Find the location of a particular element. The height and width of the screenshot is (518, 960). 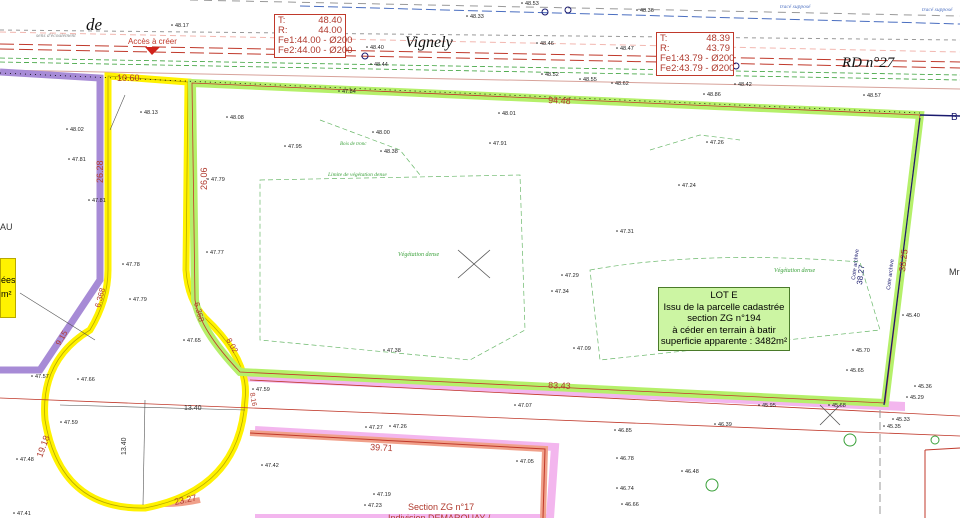

spot-height-label: 45.68 is located at coordinates (839, 406).